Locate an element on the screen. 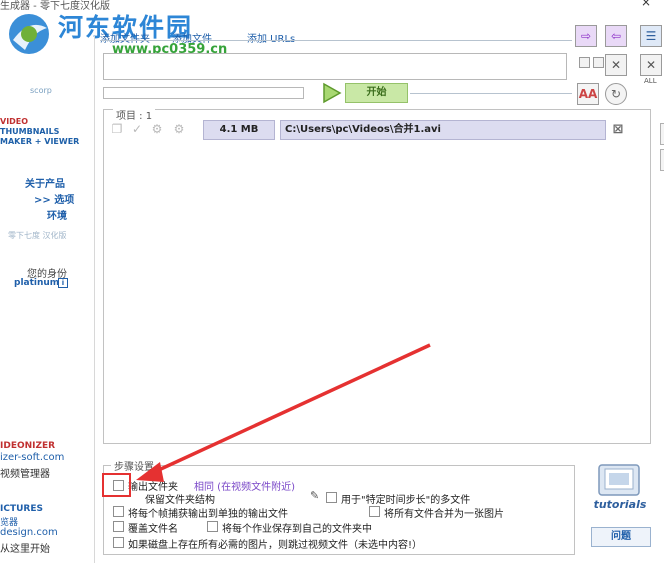 The height and width of the screenshot is (563, 664). promo-1-description: 视频管理器 is located at coordinates (25, 474).